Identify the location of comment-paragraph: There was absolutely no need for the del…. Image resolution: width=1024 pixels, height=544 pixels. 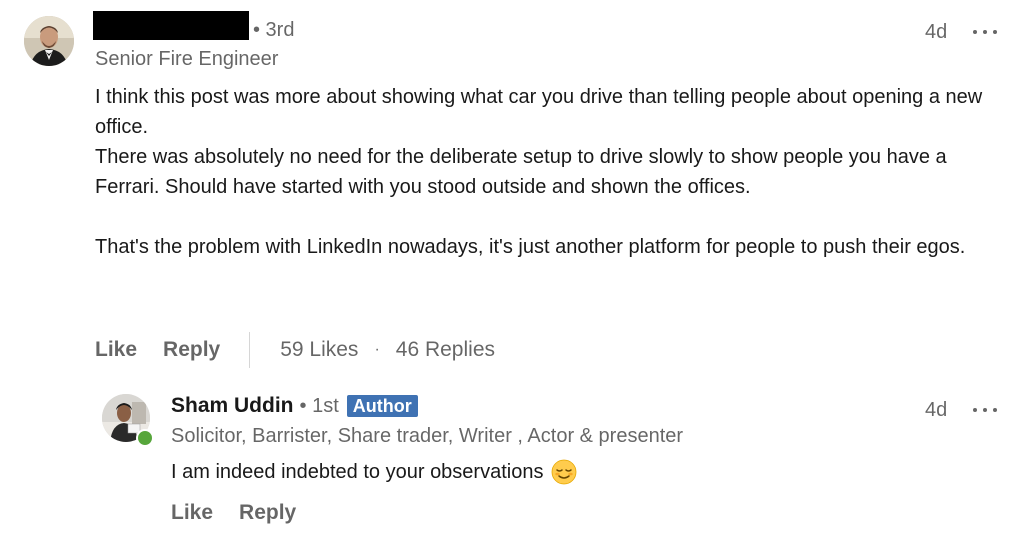
(521, 172).